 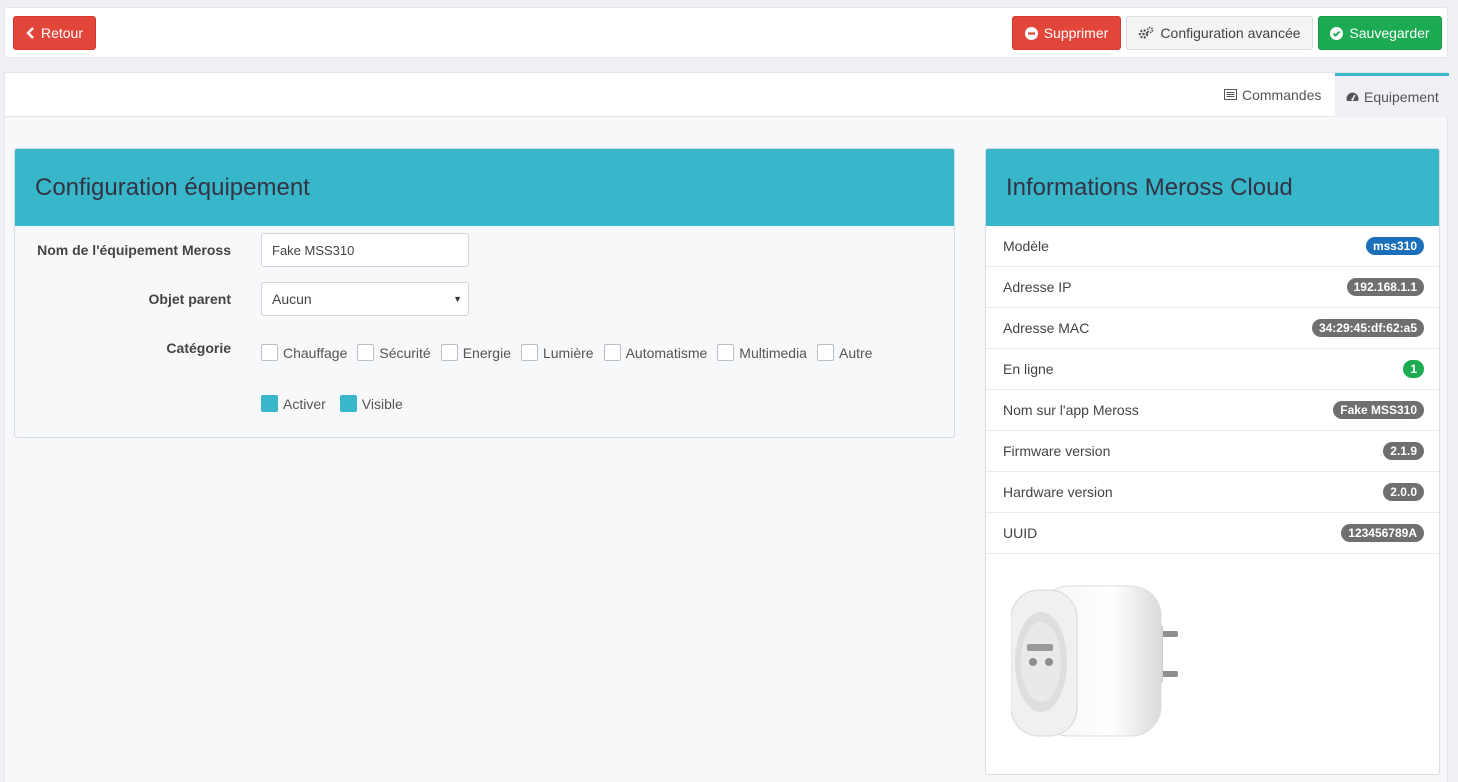 I want to click on info-row-hardware: Hardware version 2.0.0, so click(x=1212, y=492).